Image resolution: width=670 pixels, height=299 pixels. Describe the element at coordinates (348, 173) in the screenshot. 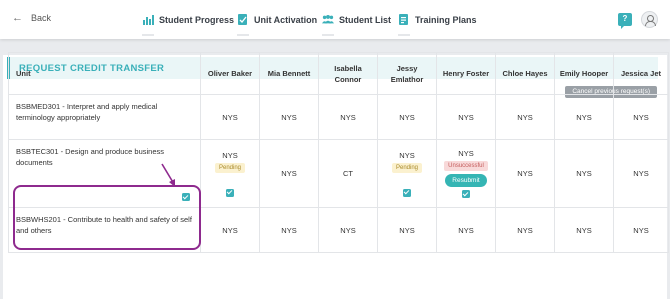

I see `status-cell: CT` at that location.